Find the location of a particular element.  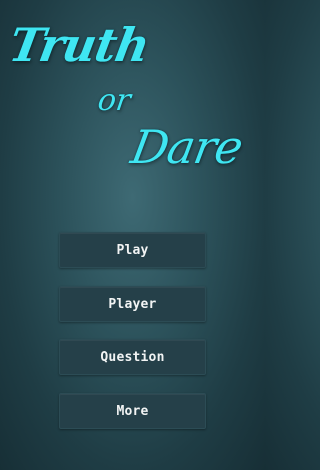

title-or: or is located at coordinates (114, 100).